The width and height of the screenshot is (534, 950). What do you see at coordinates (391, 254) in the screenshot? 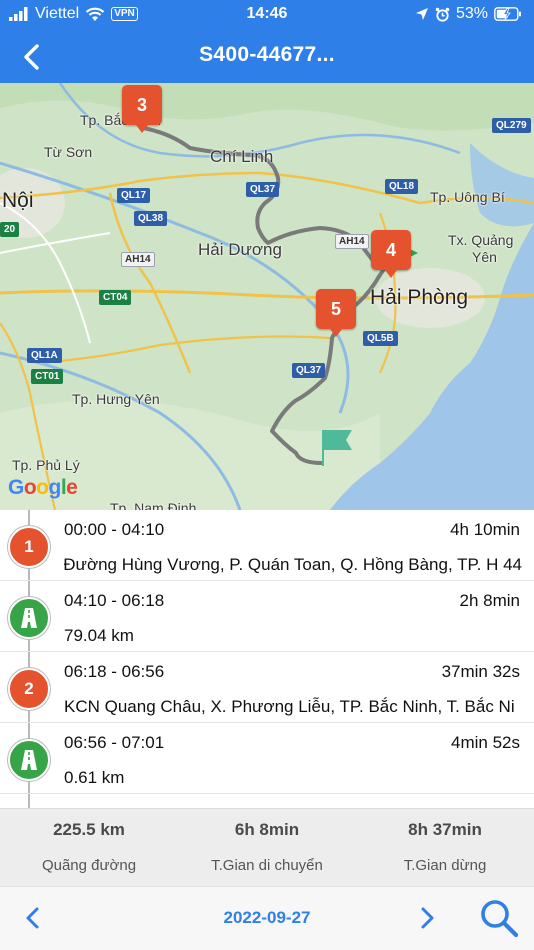
I see `map-marker-4: 4` at bounding box center [391, 254].